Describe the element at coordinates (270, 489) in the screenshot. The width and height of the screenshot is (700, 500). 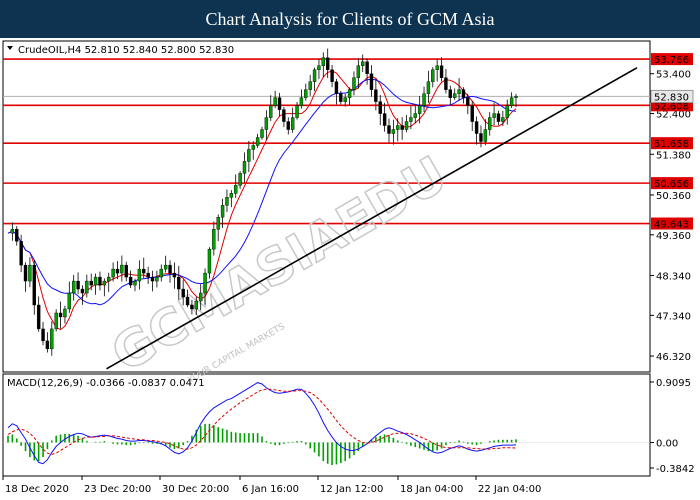
I see `x-tick-label: 6 Jan 16:00` at that location.